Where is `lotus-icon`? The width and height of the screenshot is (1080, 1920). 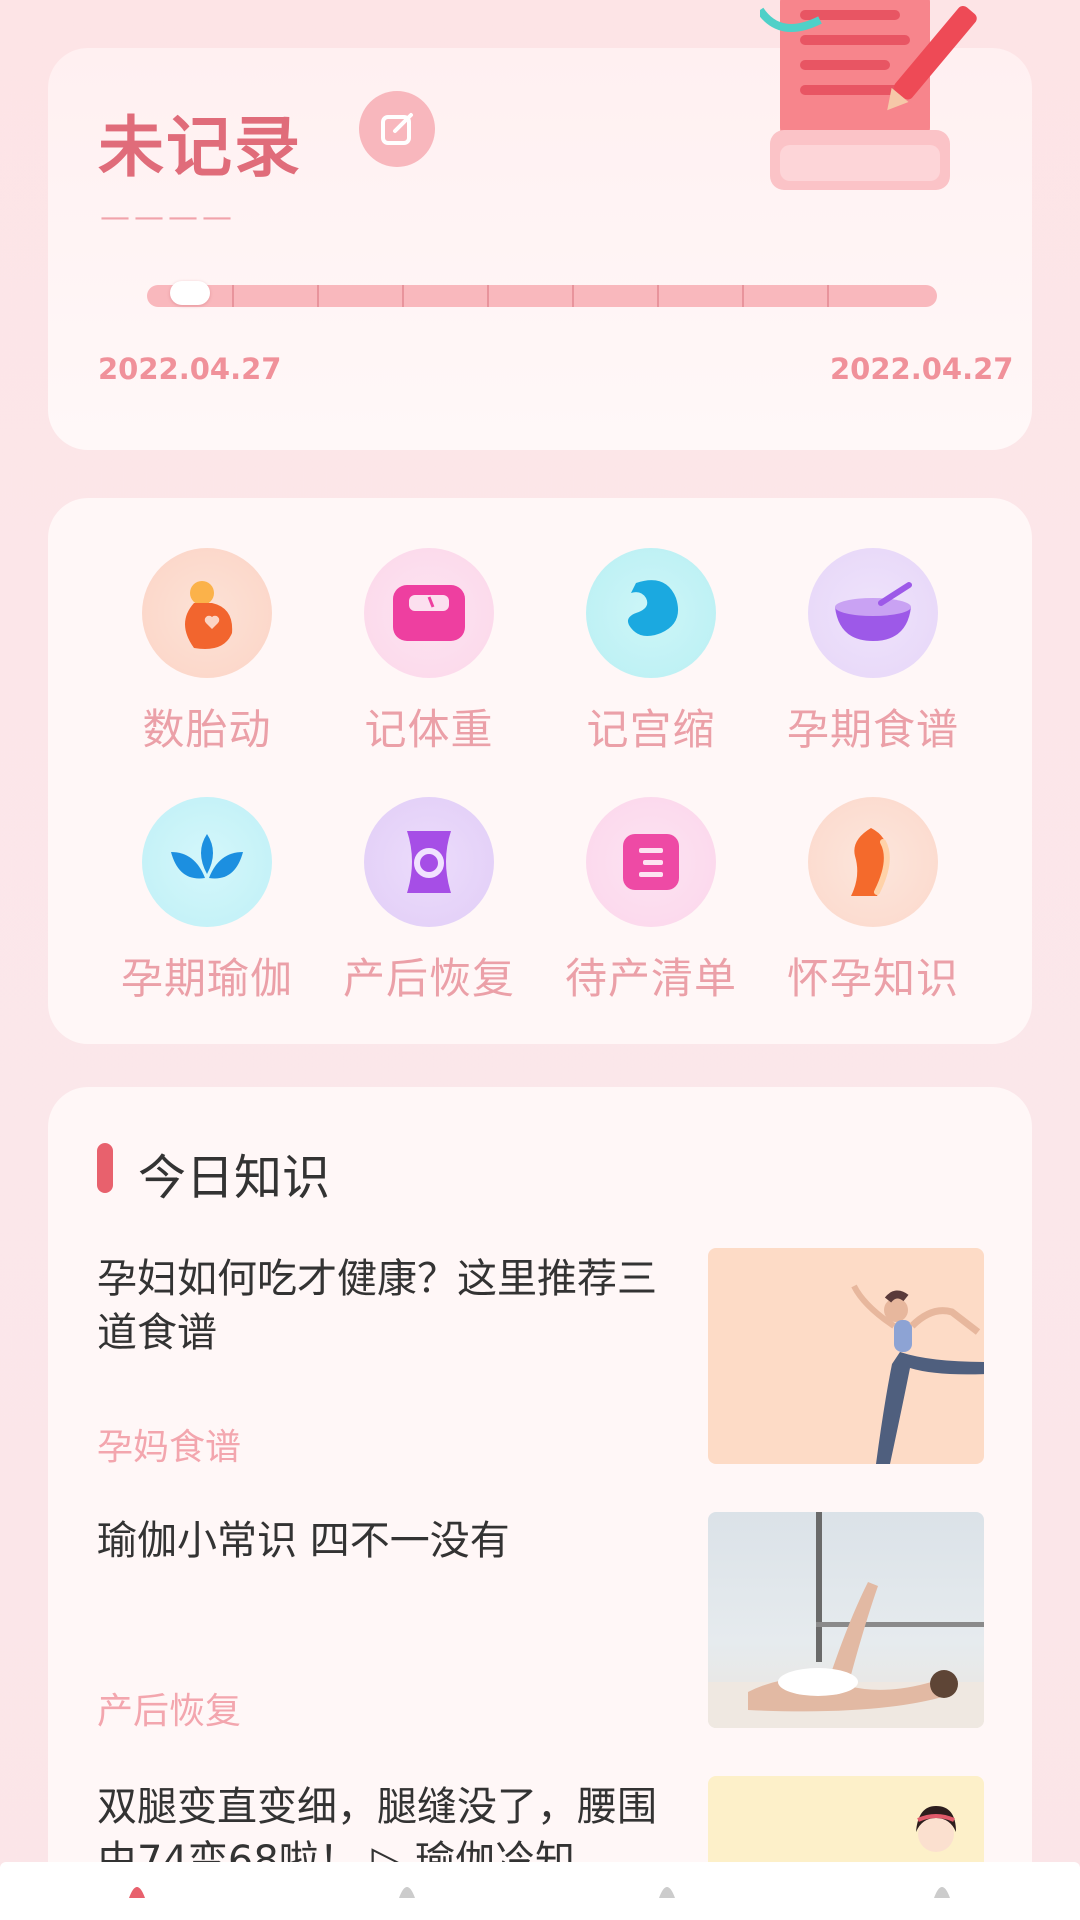 lotus-icon is located at coordinates (207, 862).